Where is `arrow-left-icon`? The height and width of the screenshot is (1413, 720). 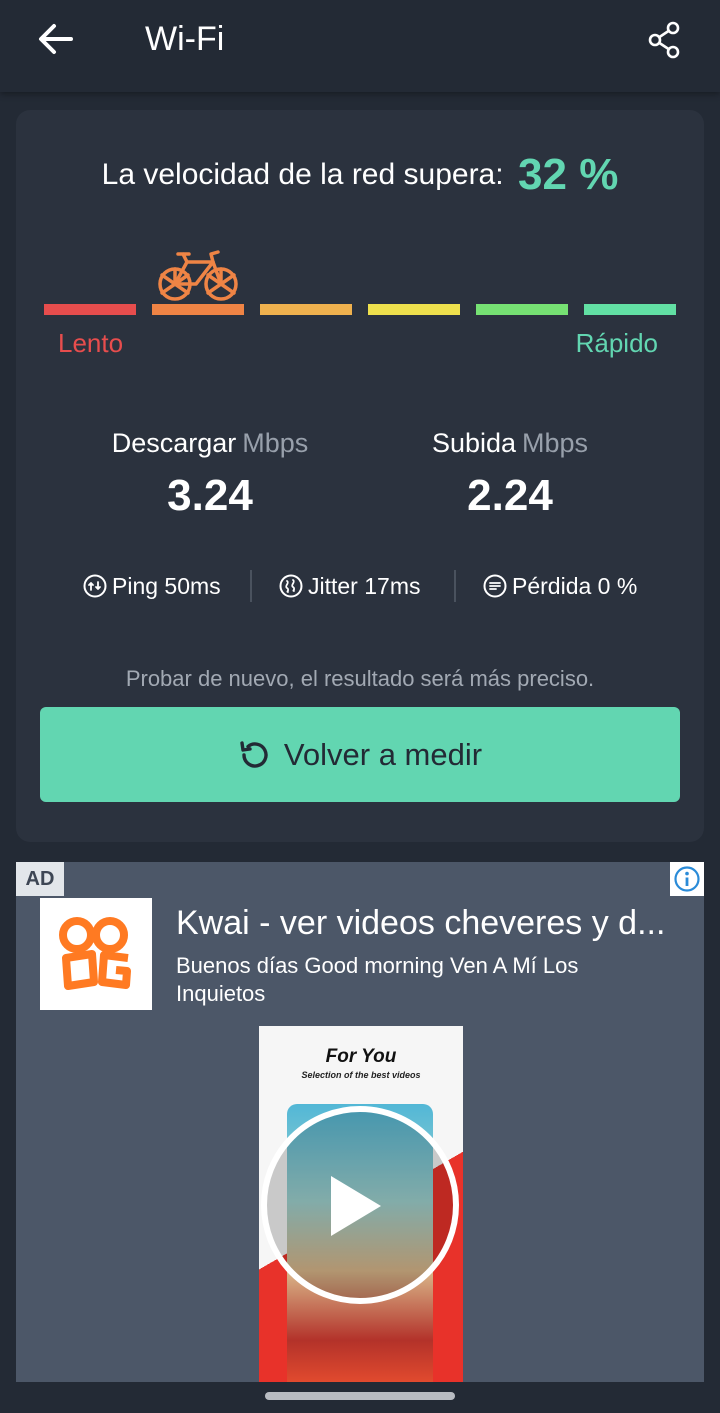 arrow-left-icon is located at coordinates (56, 39).